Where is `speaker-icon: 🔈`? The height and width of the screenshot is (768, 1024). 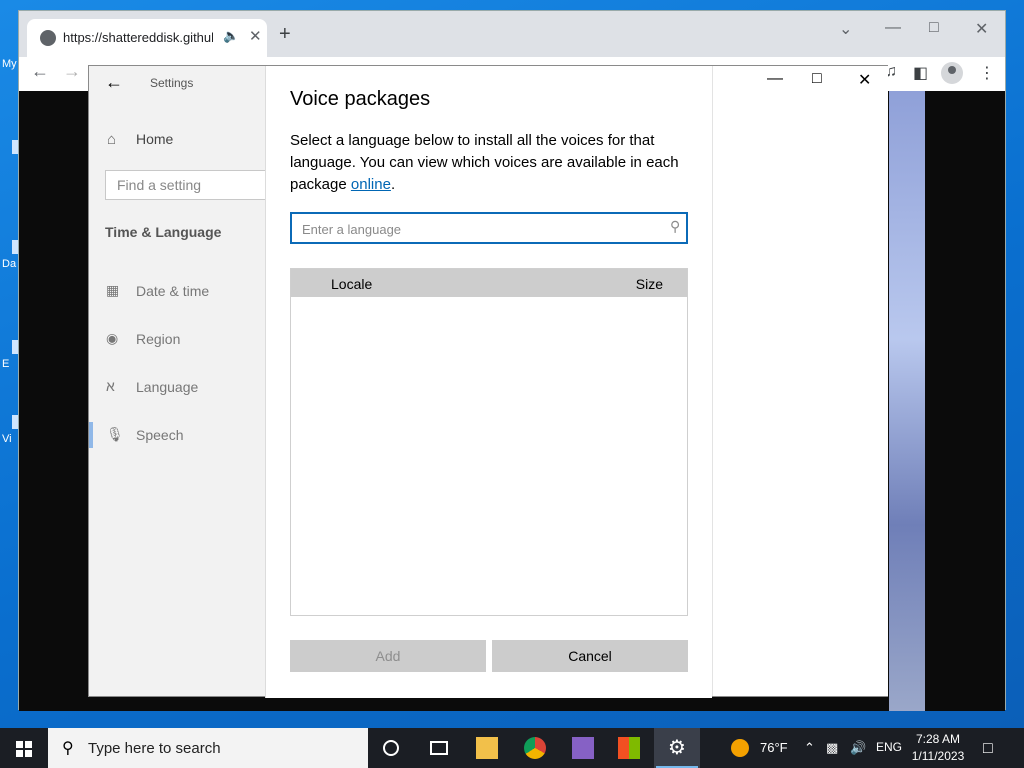
speaker-icon: 🔈 is located at coordinates (231, 36).